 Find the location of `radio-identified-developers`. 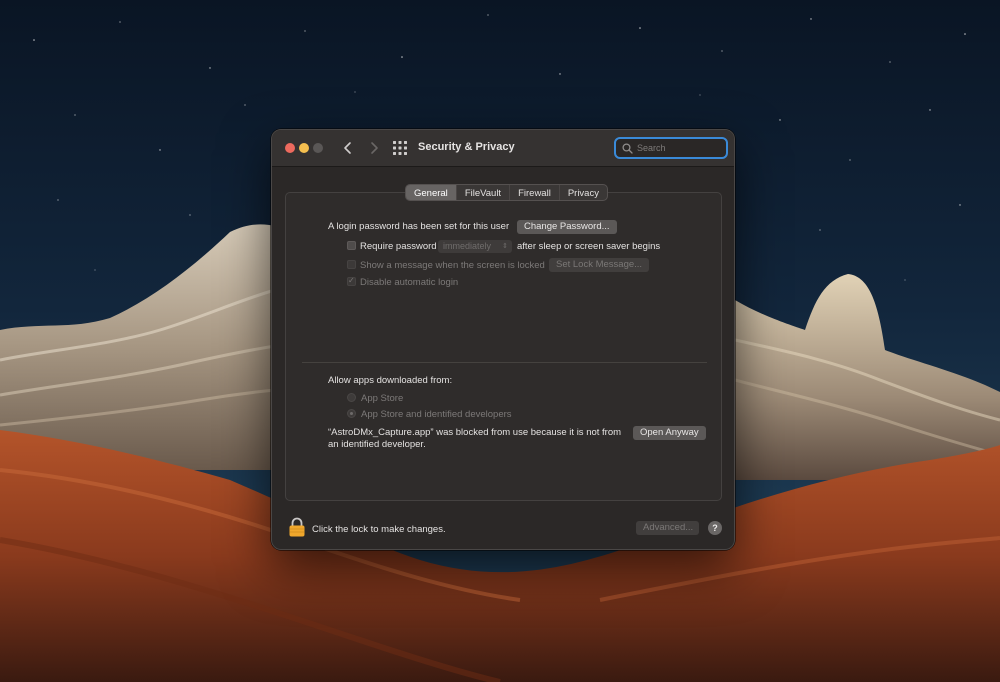

radio-identified-developers is located at coordinates (351, 413).